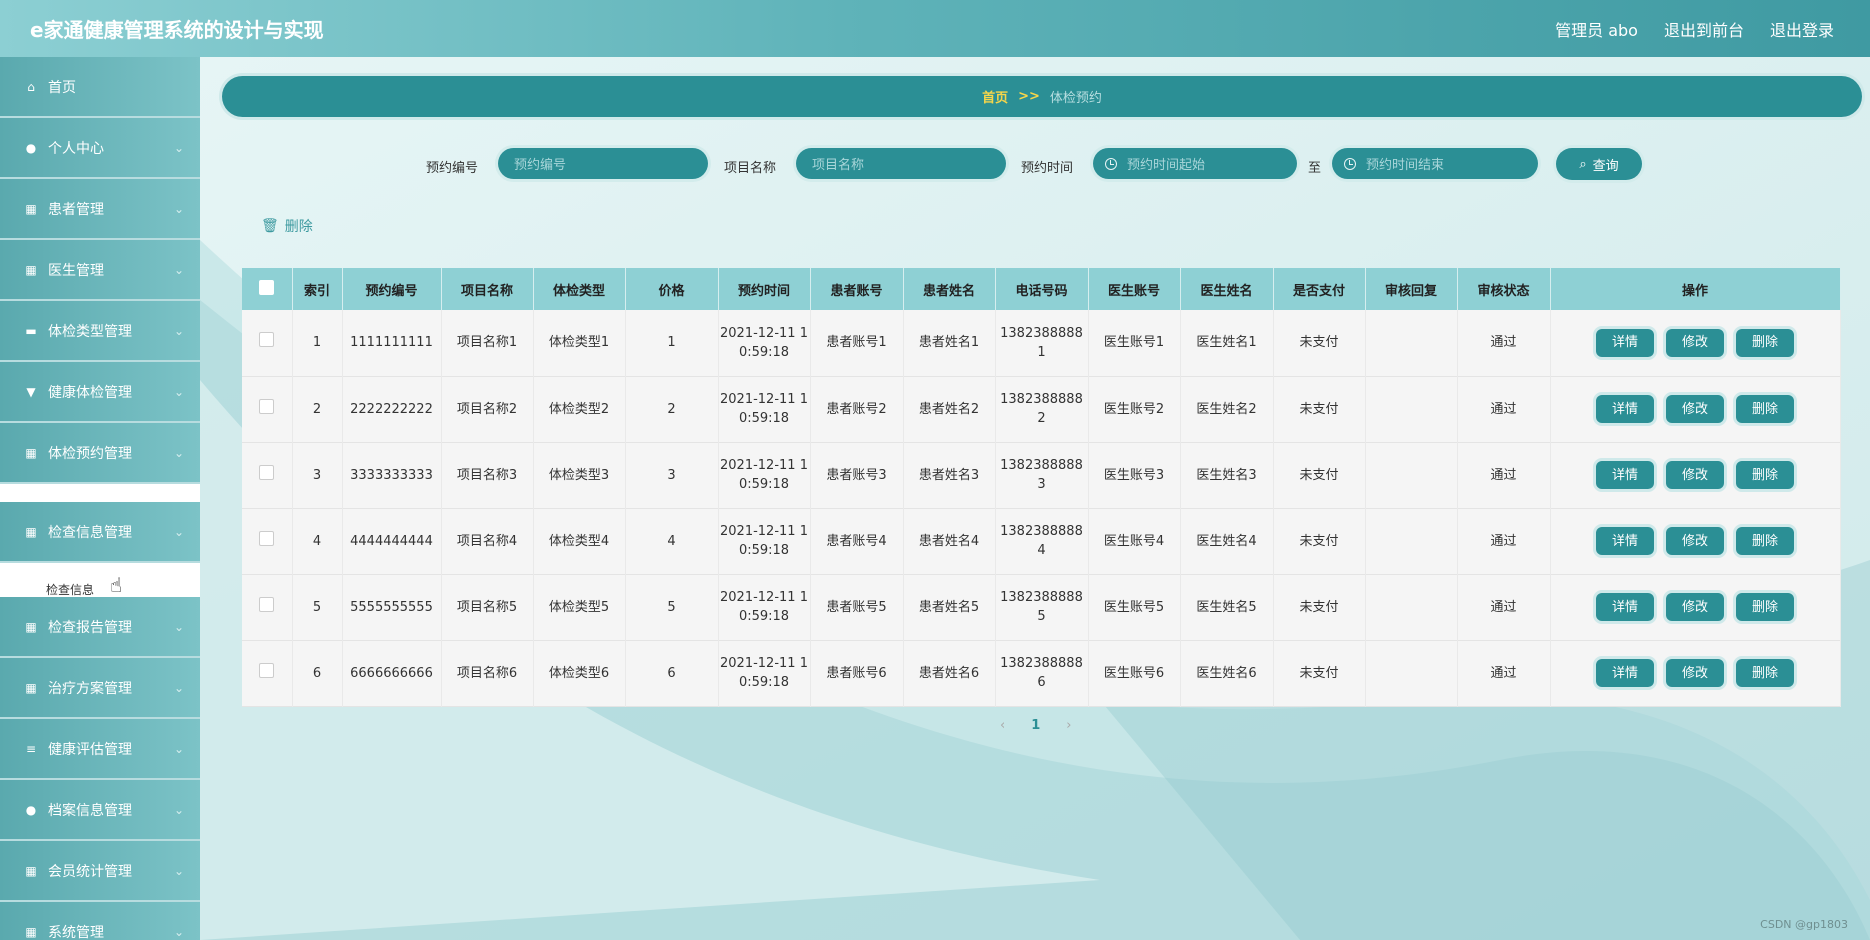 The height and width of the screenshot is (940, 1870). What do you see at coordinates (1035, 725) in the screenshot?
I see `page-number: 1` at bounding box center [1035, 725].